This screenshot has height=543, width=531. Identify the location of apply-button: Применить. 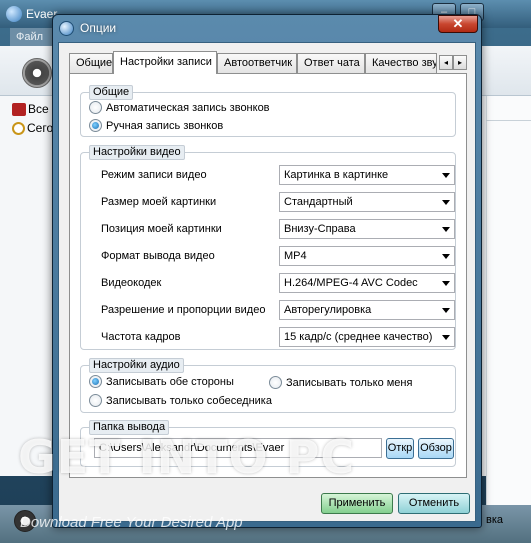
(357, 503).